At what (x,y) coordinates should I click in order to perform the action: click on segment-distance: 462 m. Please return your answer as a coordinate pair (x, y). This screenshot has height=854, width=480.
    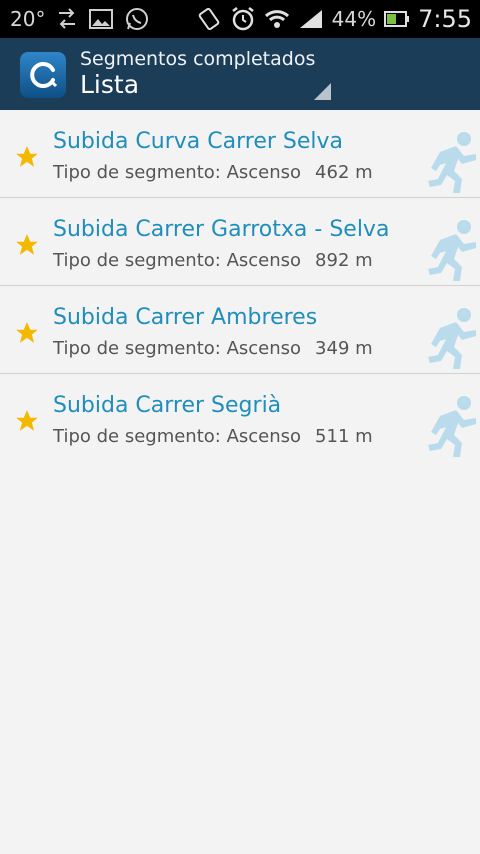
    Looking at the image, I should click on (344, 172).